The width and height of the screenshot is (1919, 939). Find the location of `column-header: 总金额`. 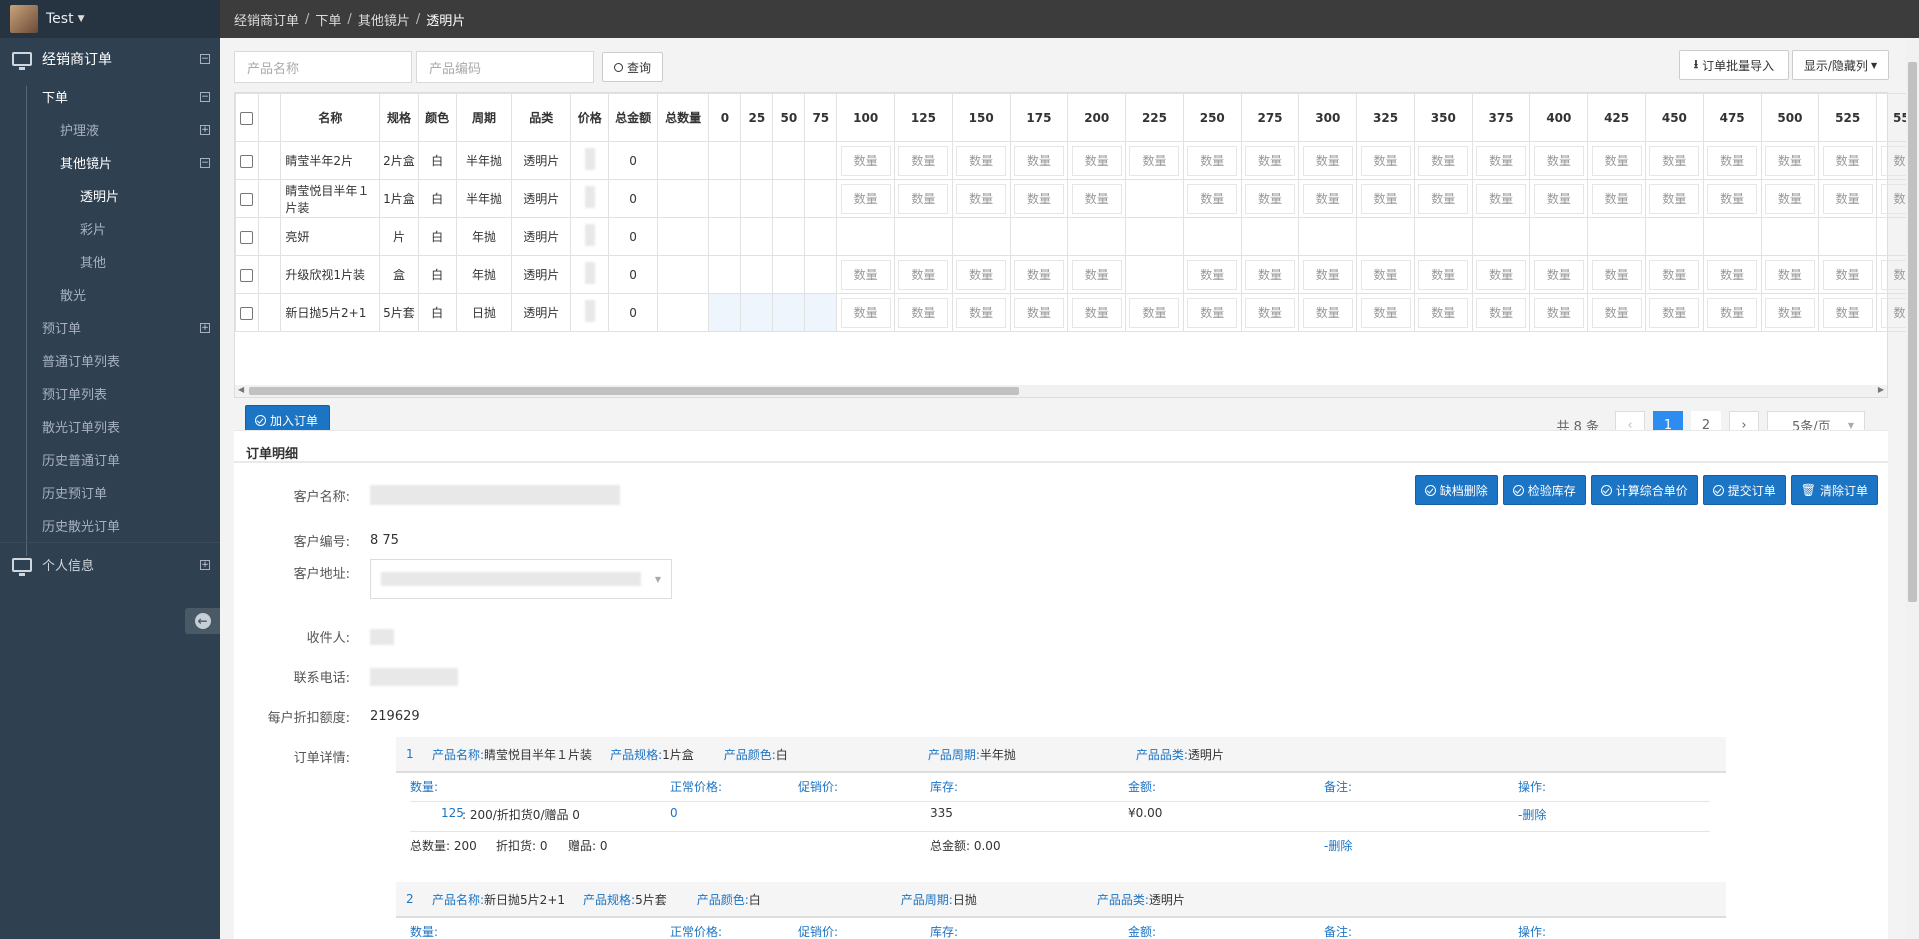

column-header: 总金额 is located at coordinates (633, 117).